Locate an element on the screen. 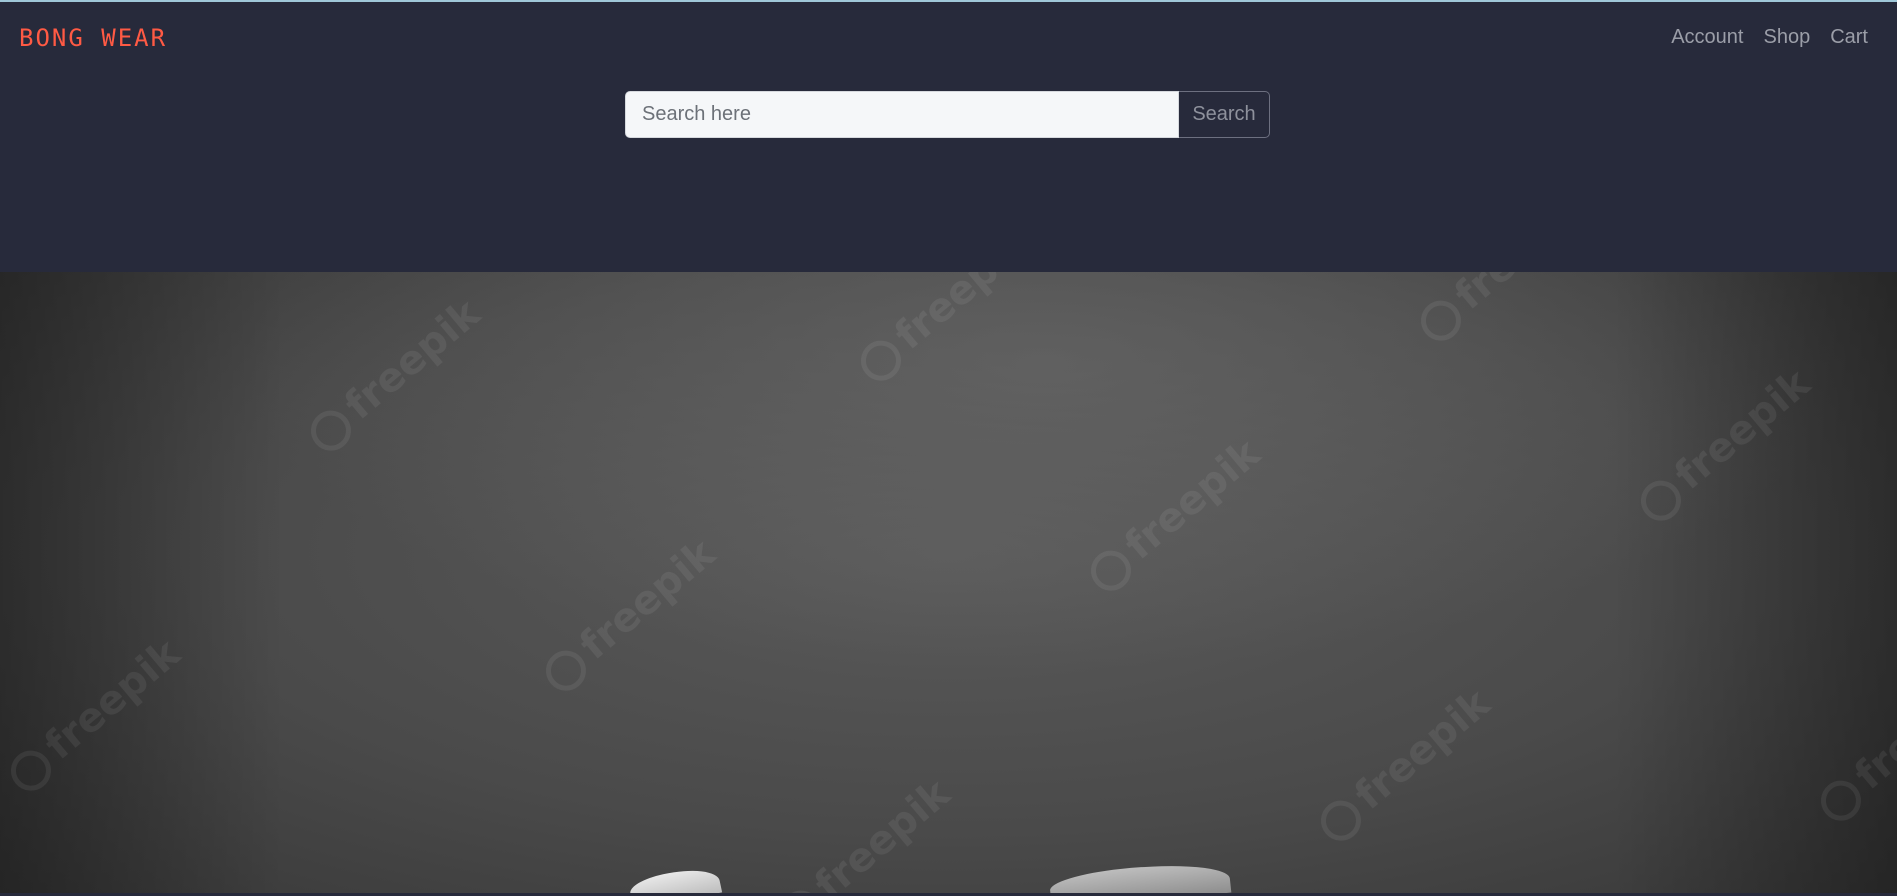  search-input is located at coordinates (902, 114).